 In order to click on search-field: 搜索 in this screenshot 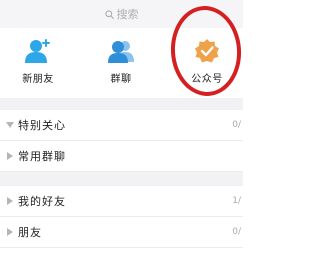, I will do `click(121, 14)`.